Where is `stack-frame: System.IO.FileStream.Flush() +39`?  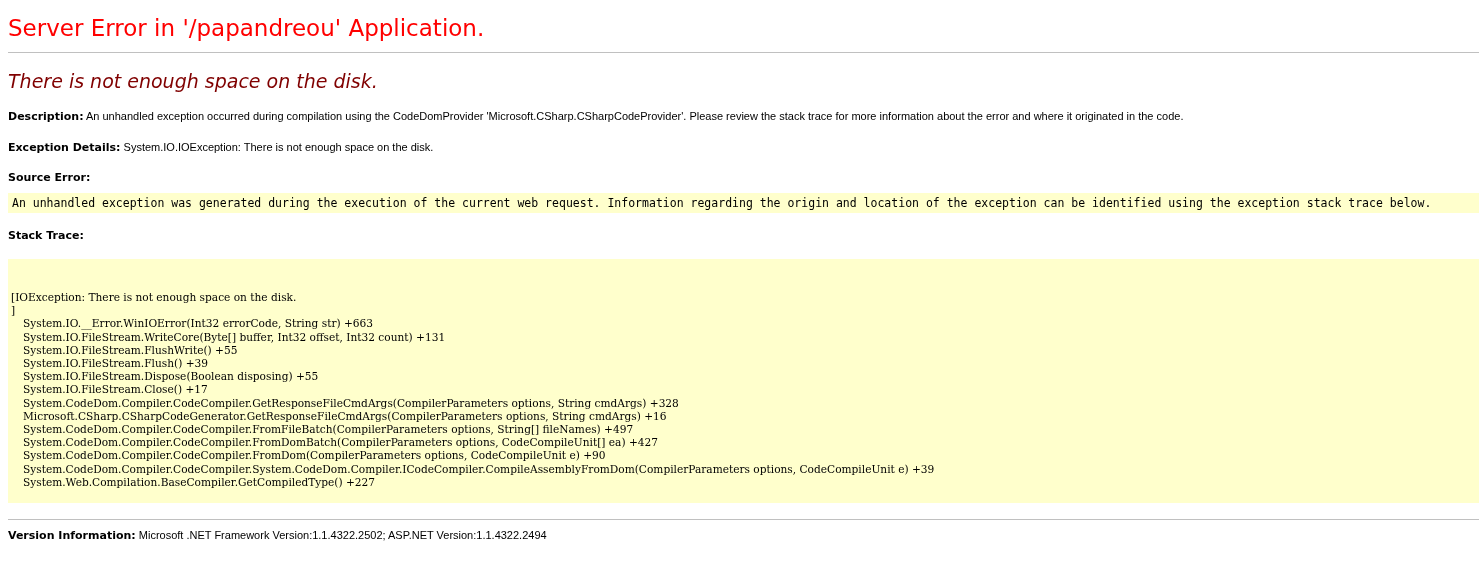 stack-frame: System.IO.FileStream.Flush() +39 is located at coordinates (743, 364).